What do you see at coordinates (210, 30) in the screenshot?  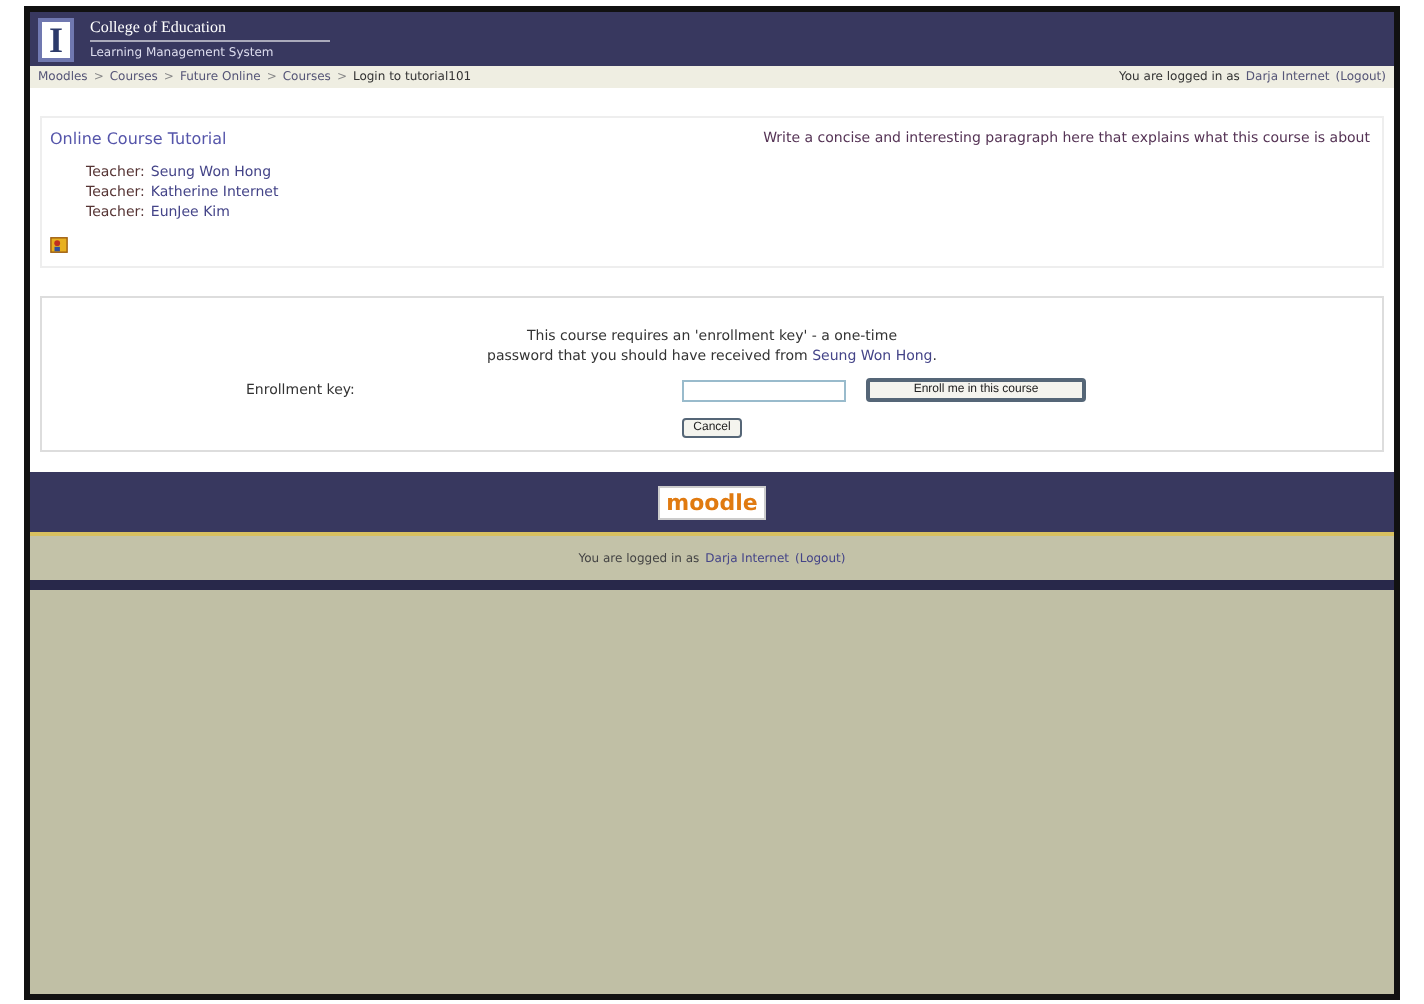 I see `site-title: College of Education` at bounding box center [210, 30].